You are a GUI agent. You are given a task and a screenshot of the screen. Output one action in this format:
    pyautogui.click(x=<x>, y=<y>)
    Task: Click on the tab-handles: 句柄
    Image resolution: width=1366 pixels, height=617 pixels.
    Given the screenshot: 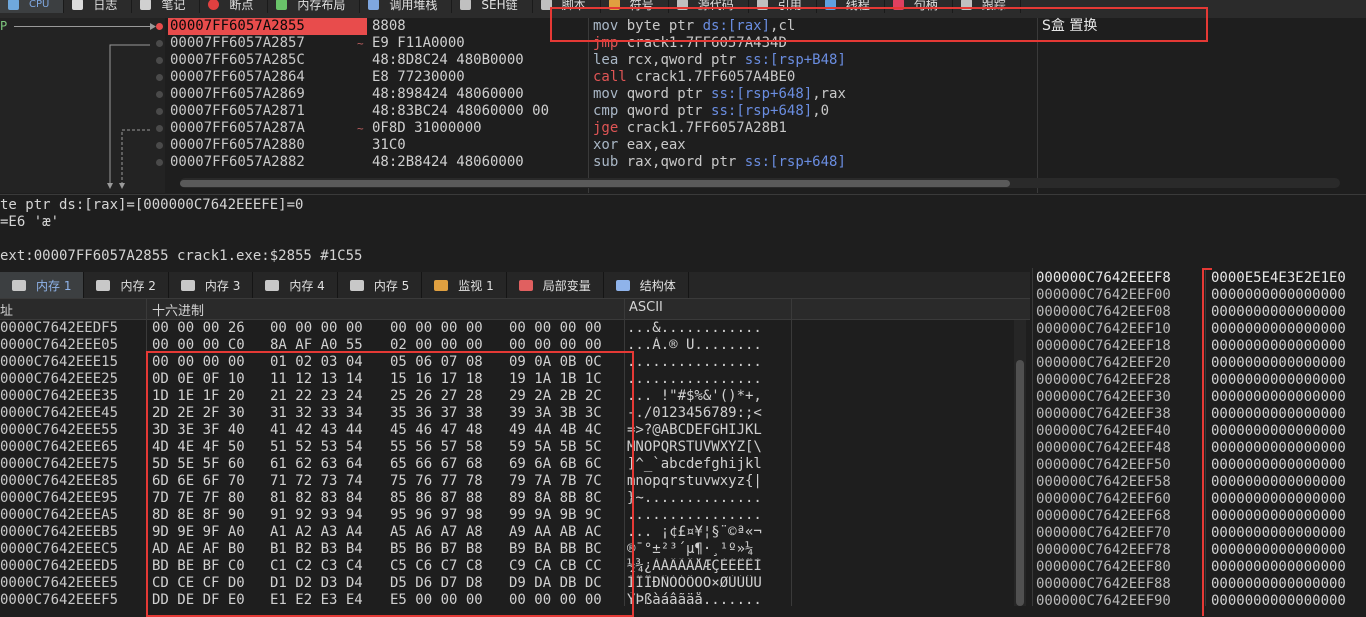 What is the action you would take?
    pyautogui.click(x=919, y=6)
    